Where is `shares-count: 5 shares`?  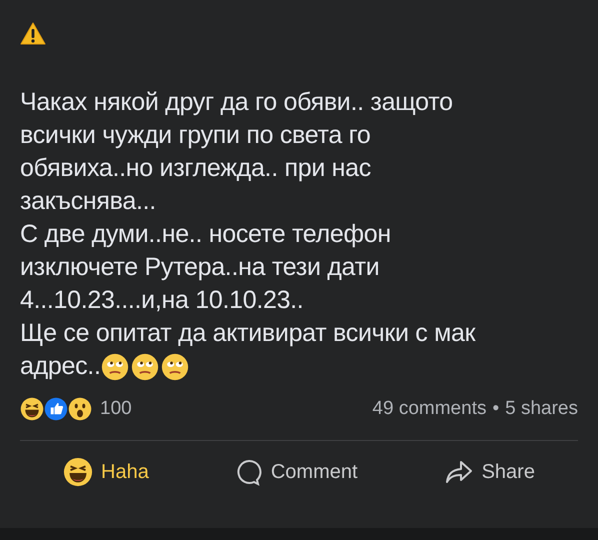
shares-count: 5 shares is located at coordinates (541, 409).